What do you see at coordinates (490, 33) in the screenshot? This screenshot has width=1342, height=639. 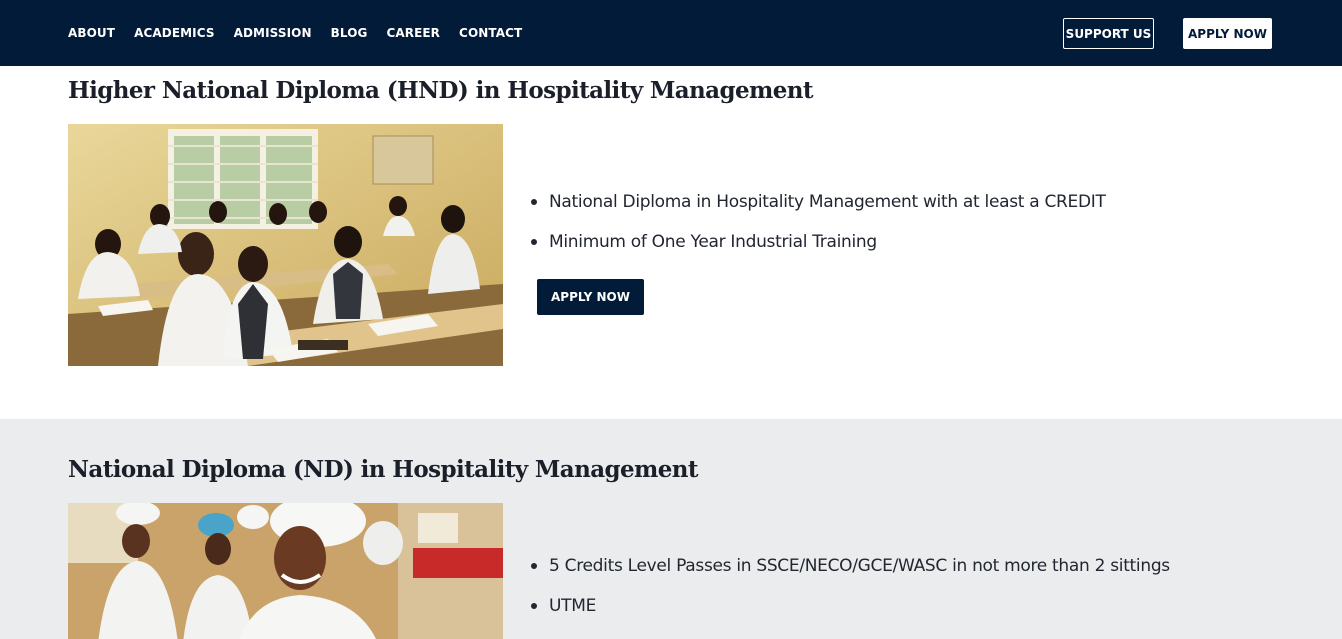 I see `nav-link-contact: CONTACT` at bounding box center [490, 33].